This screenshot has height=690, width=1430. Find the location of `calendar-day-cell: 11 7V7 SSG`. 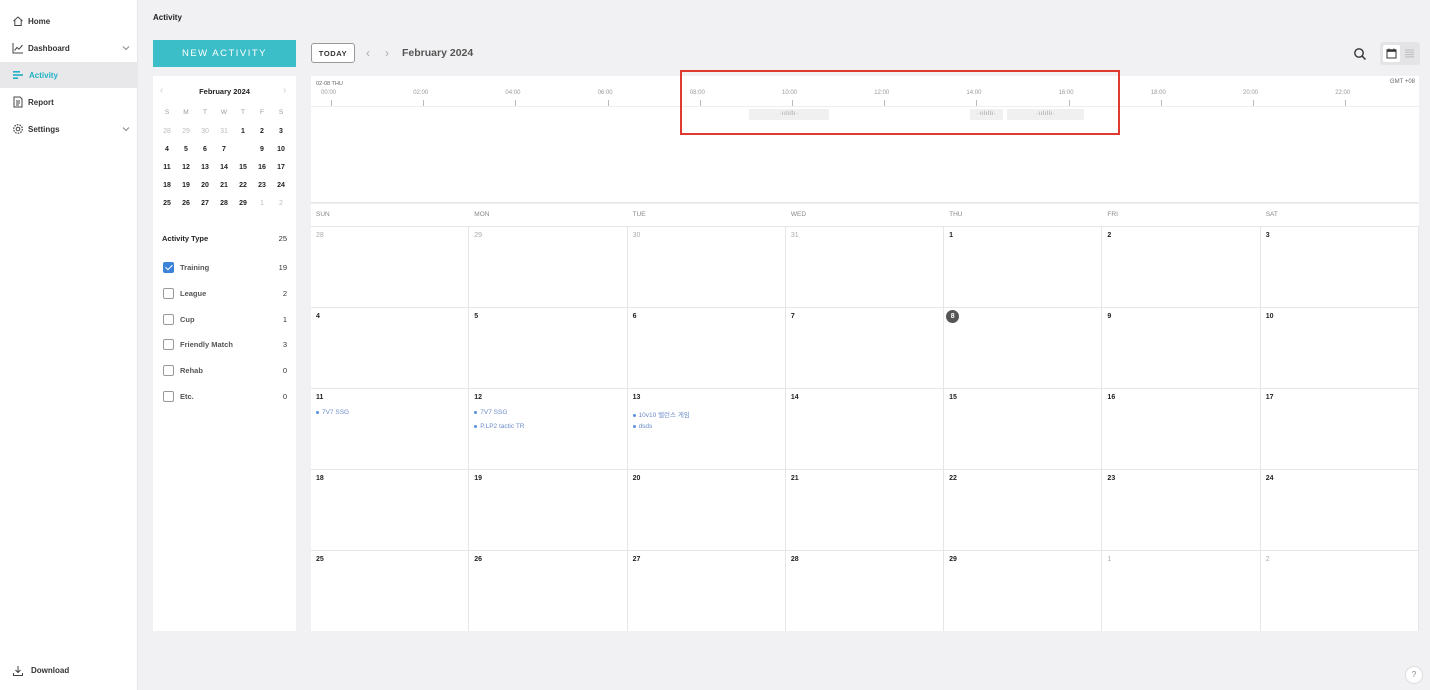

calendar-day-cell: 11 7V7 SSG is located at coordinates (390, 428).